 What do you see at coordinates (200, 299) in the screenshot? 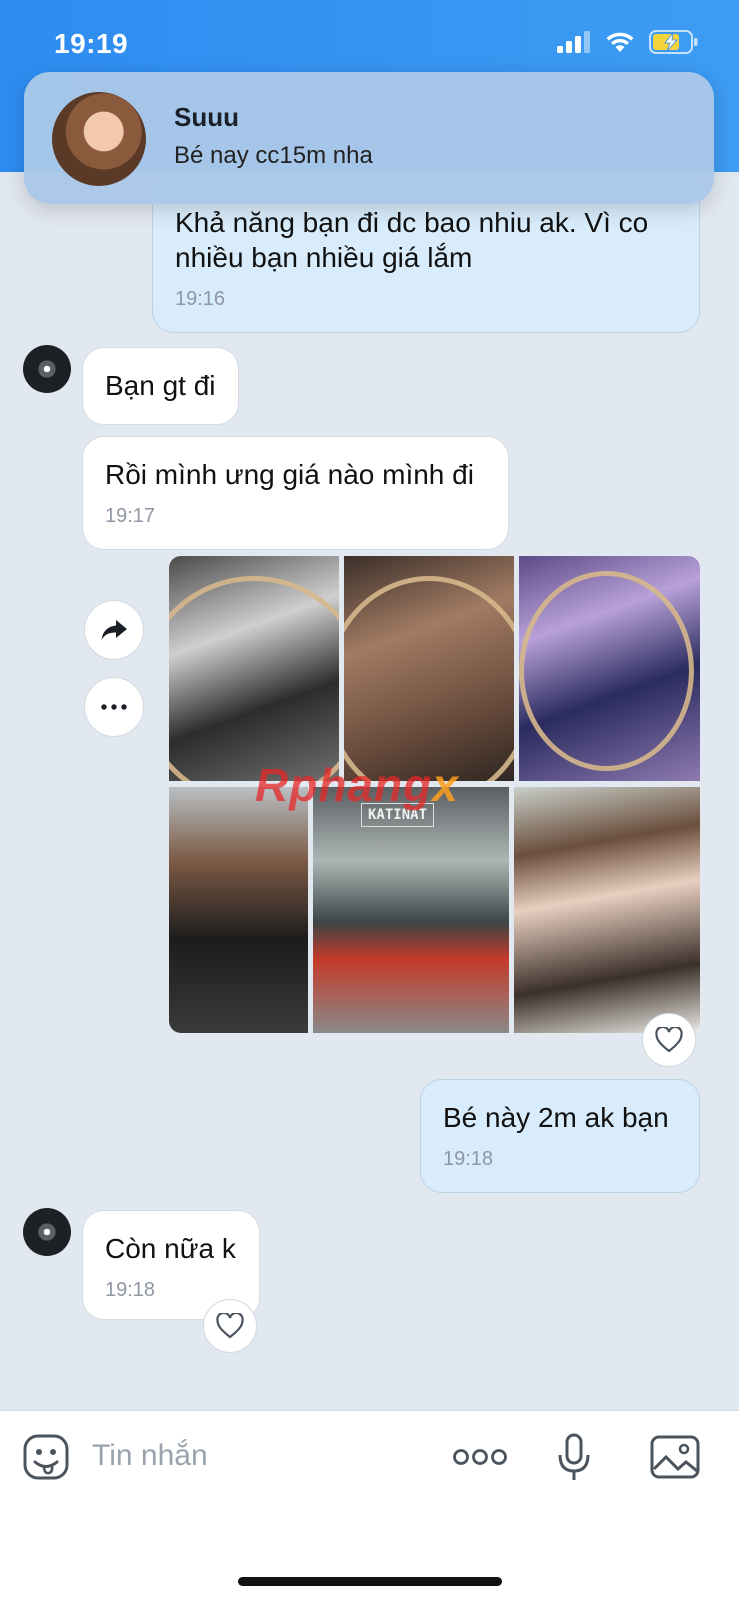
I see `message-time: 19:16` at bounding box center [200, 299].